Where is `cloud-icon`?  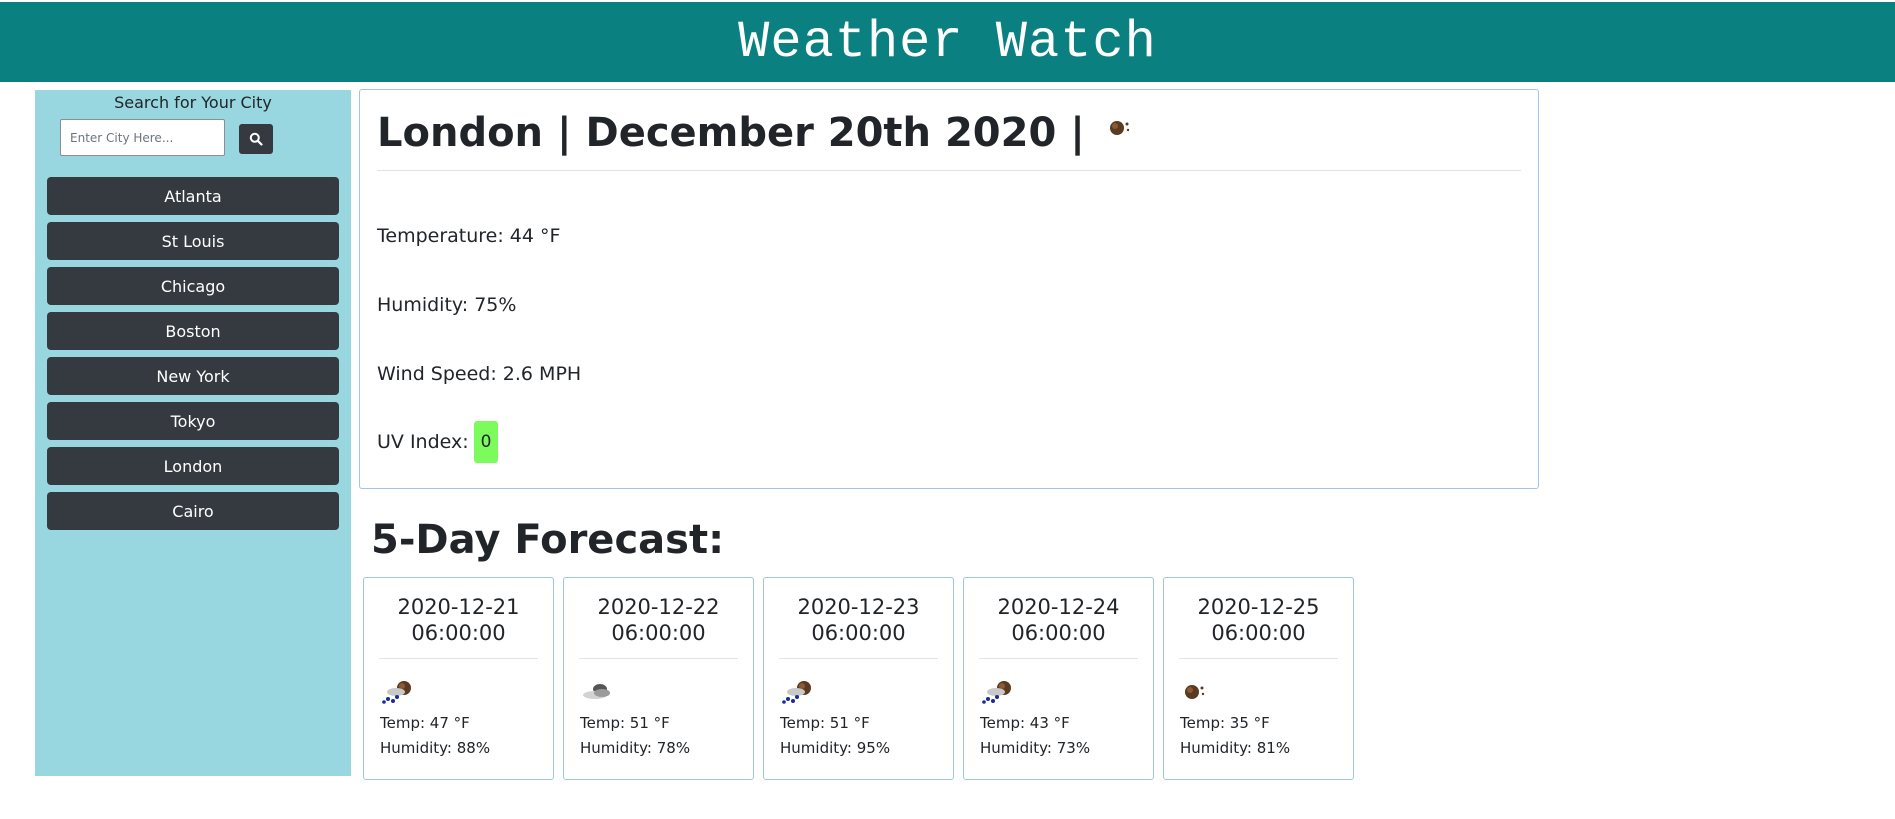 cloud-icon is located at coordinates (598, 694).